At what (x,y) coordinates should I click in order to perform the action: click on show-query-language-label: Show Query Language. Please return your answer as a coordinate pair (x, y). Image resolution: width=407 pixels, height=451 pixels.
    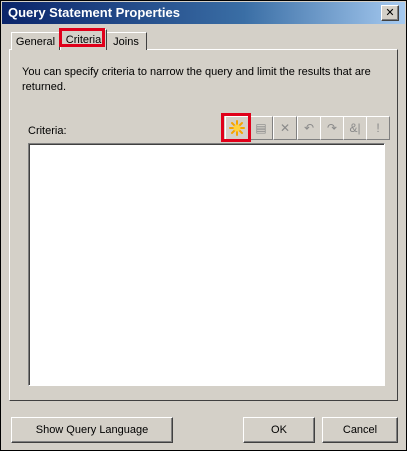
    Looking at the image, I should click on (92, 430).